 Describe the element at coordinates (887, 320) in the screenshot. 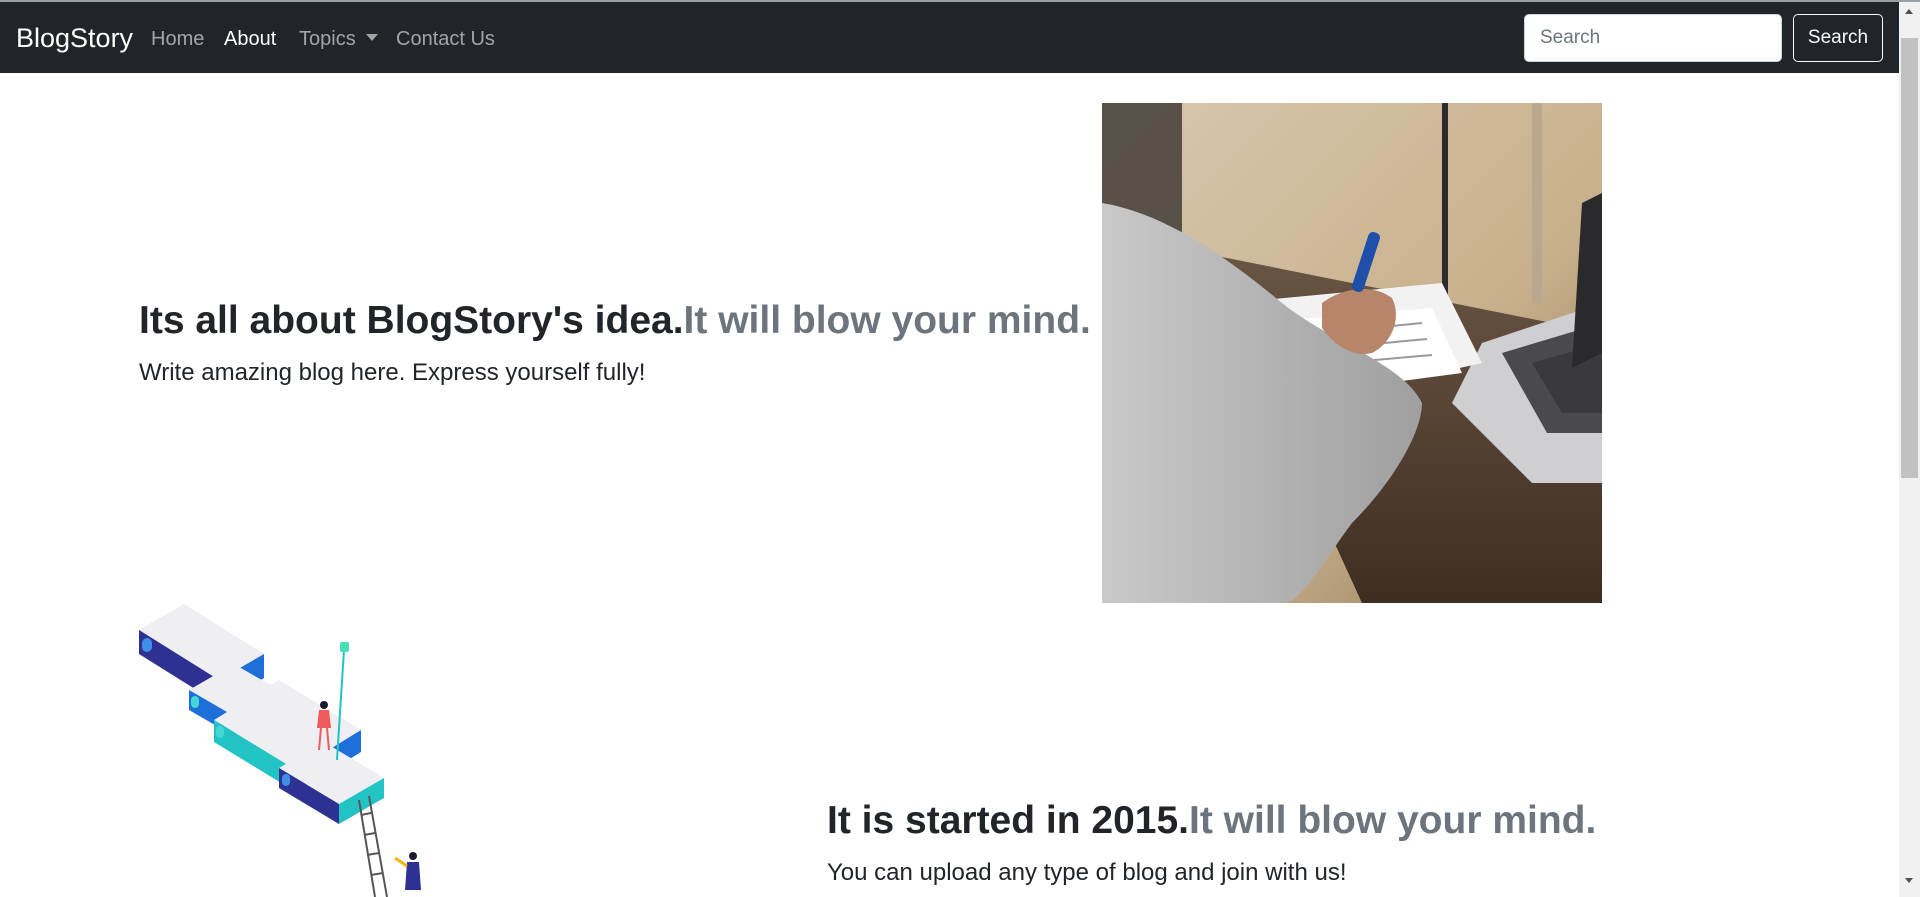

I see `feature-heading-1-muted: It will blow your mind.` at that location.